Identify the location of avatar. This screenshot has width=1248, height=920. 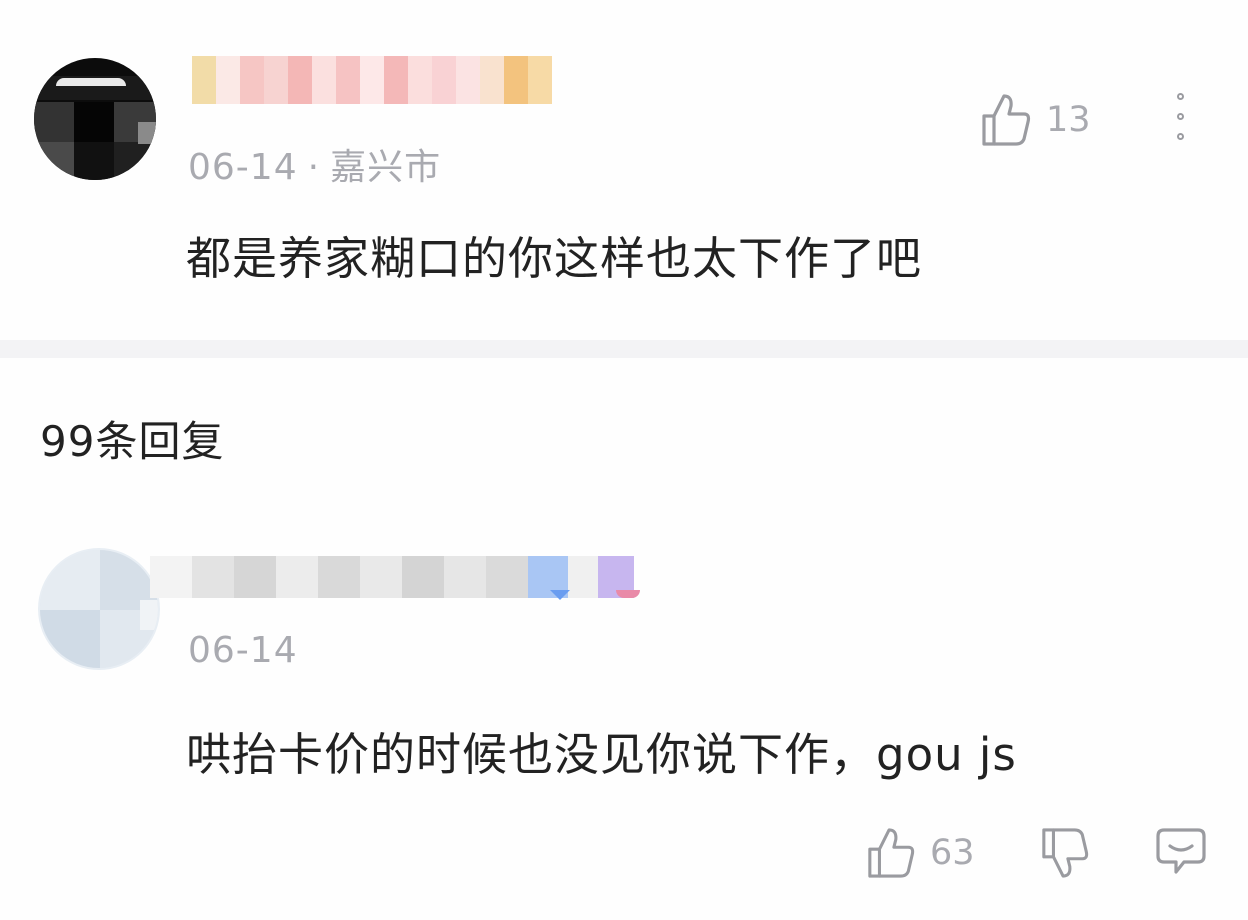
(95, 119).